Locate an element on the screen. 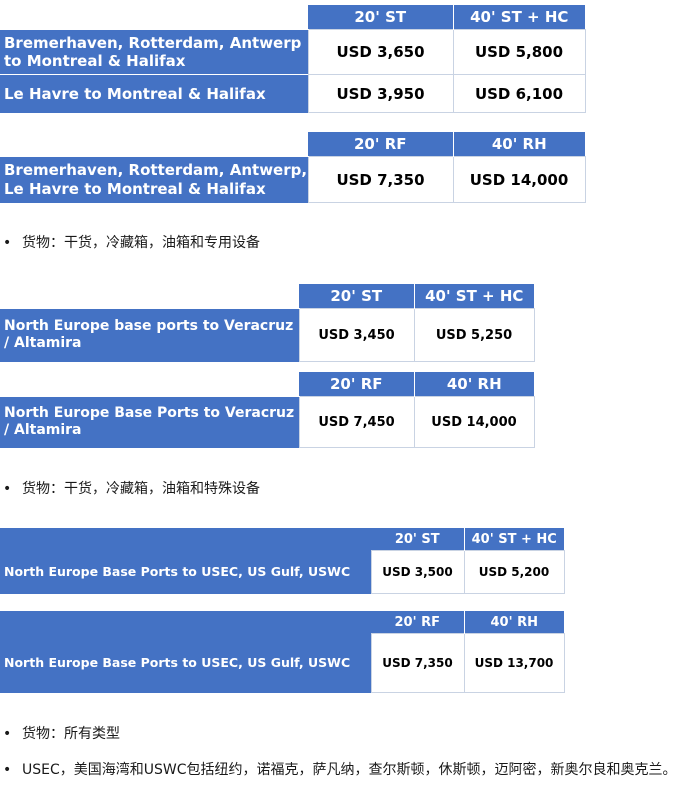  bullet-text: 货物：干货，冷藏箱，油箱和特殊设备 is located at coordinates (141, 489).